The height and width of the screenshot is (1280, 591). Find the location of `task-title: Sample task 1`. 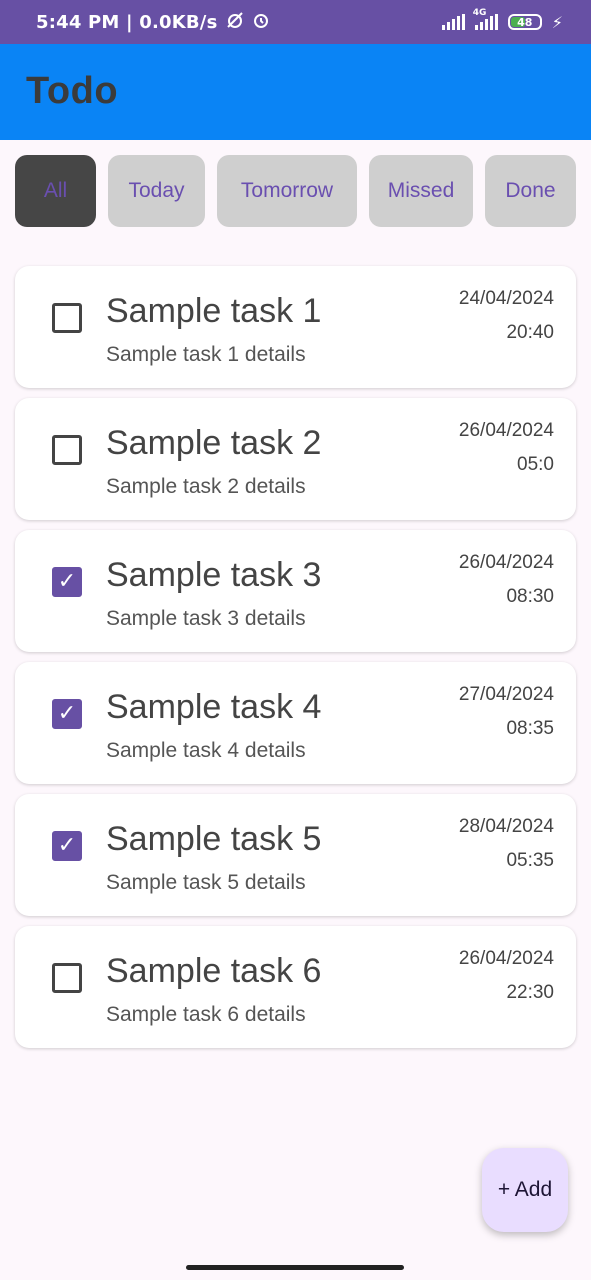

task-title: Sample task 1 is located at coordinates (214, 311).